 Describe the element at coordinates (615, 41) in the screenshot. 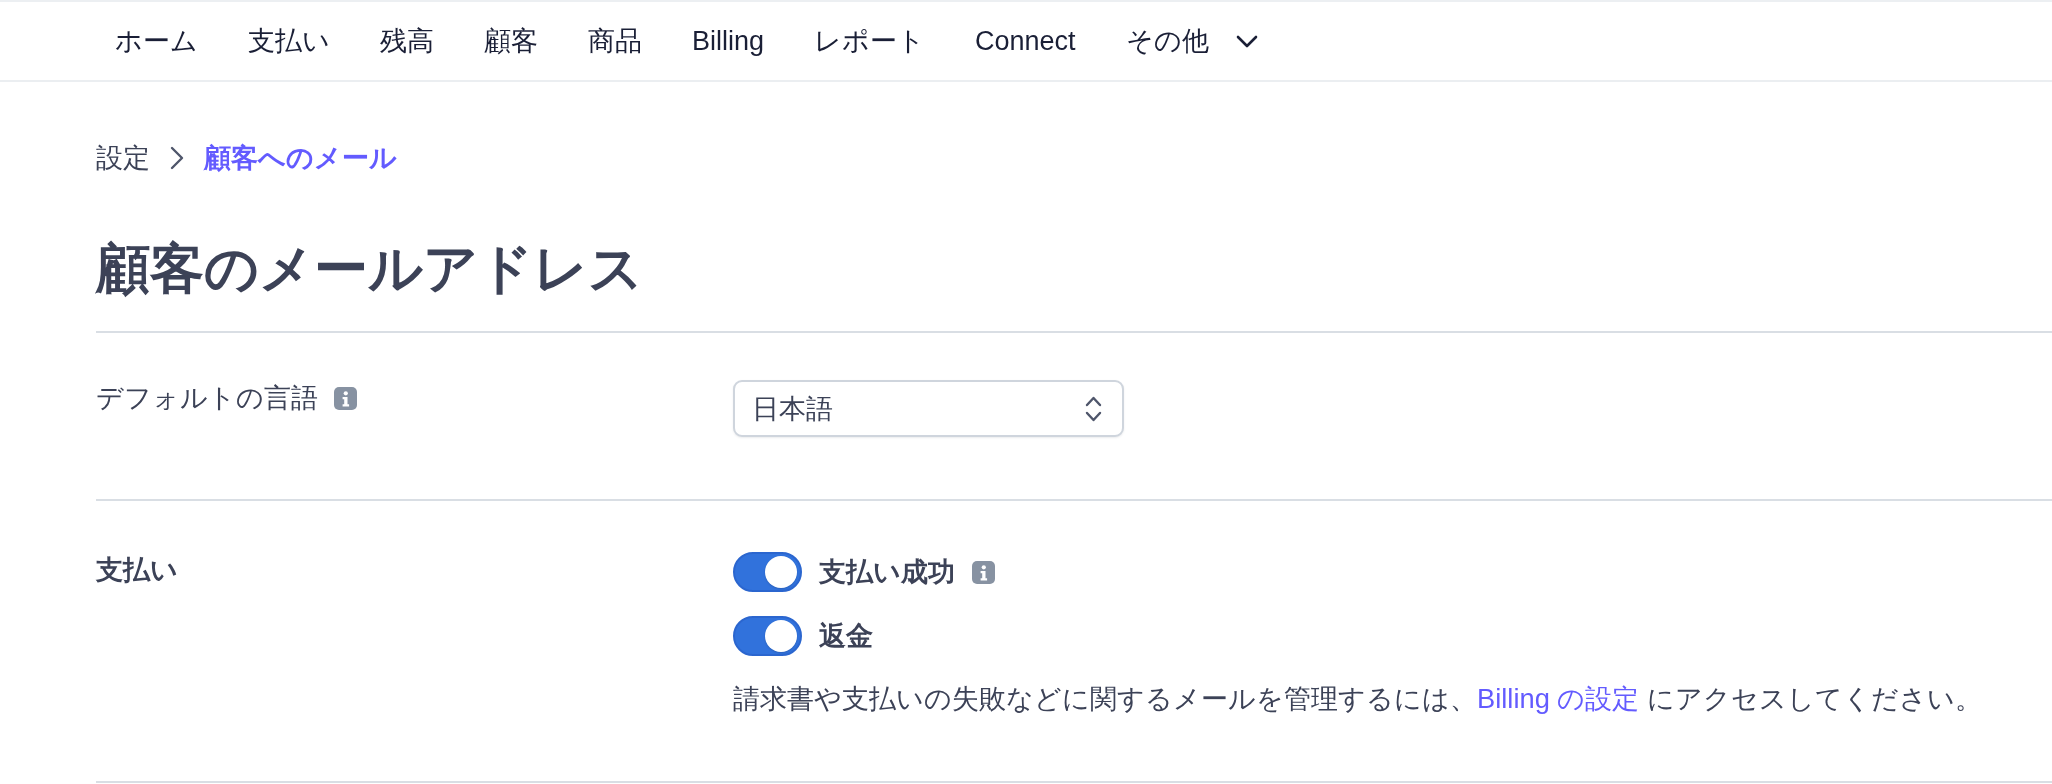

I see `nav-link: 商品` at that location.